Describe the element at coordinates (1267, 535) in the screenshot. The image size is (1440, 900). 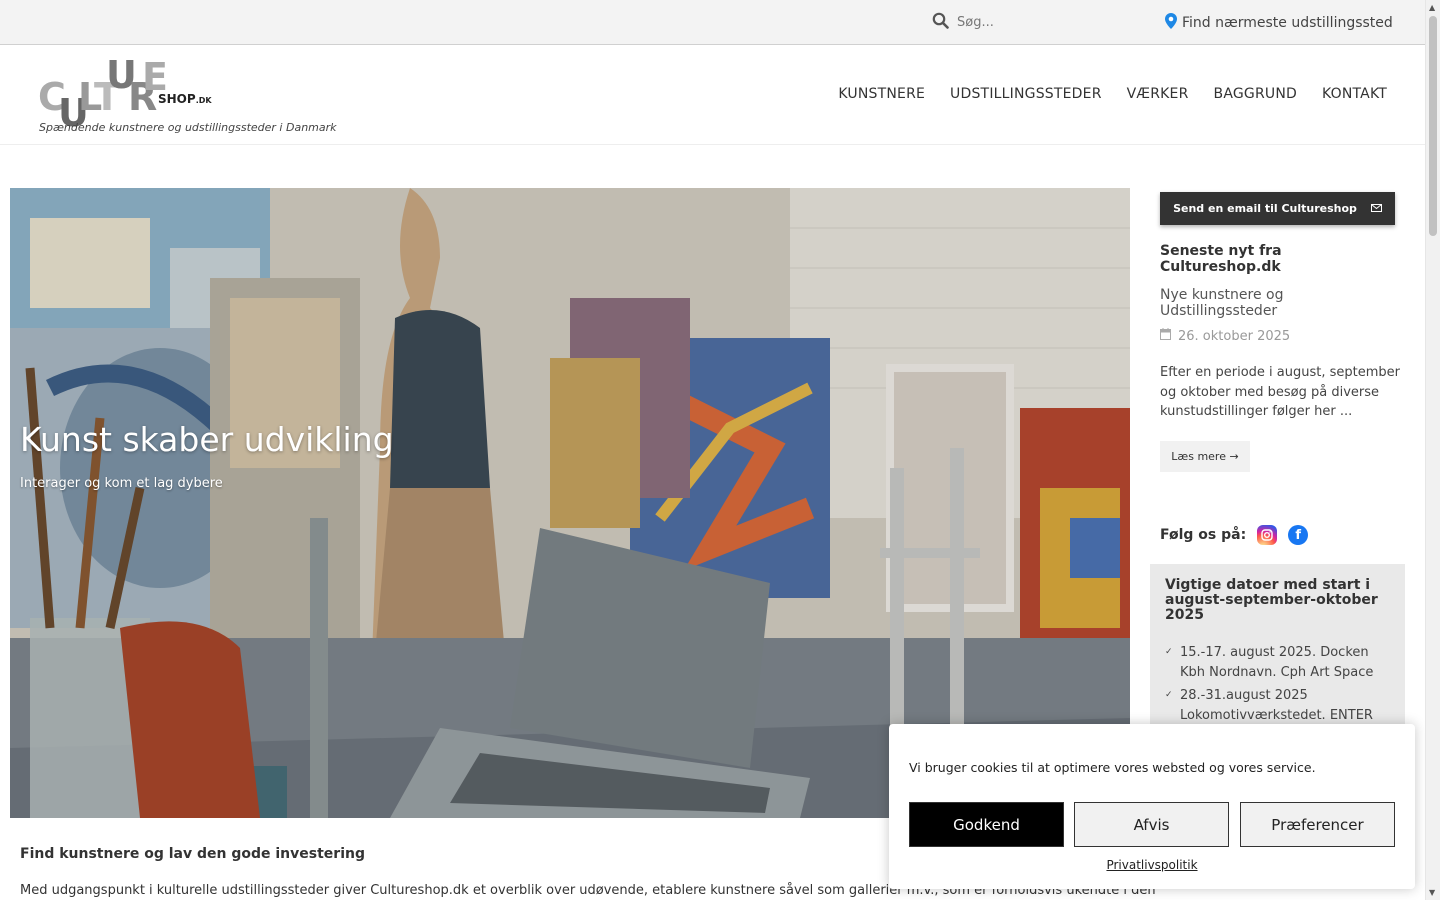
I see `instagram-icon` at that location.